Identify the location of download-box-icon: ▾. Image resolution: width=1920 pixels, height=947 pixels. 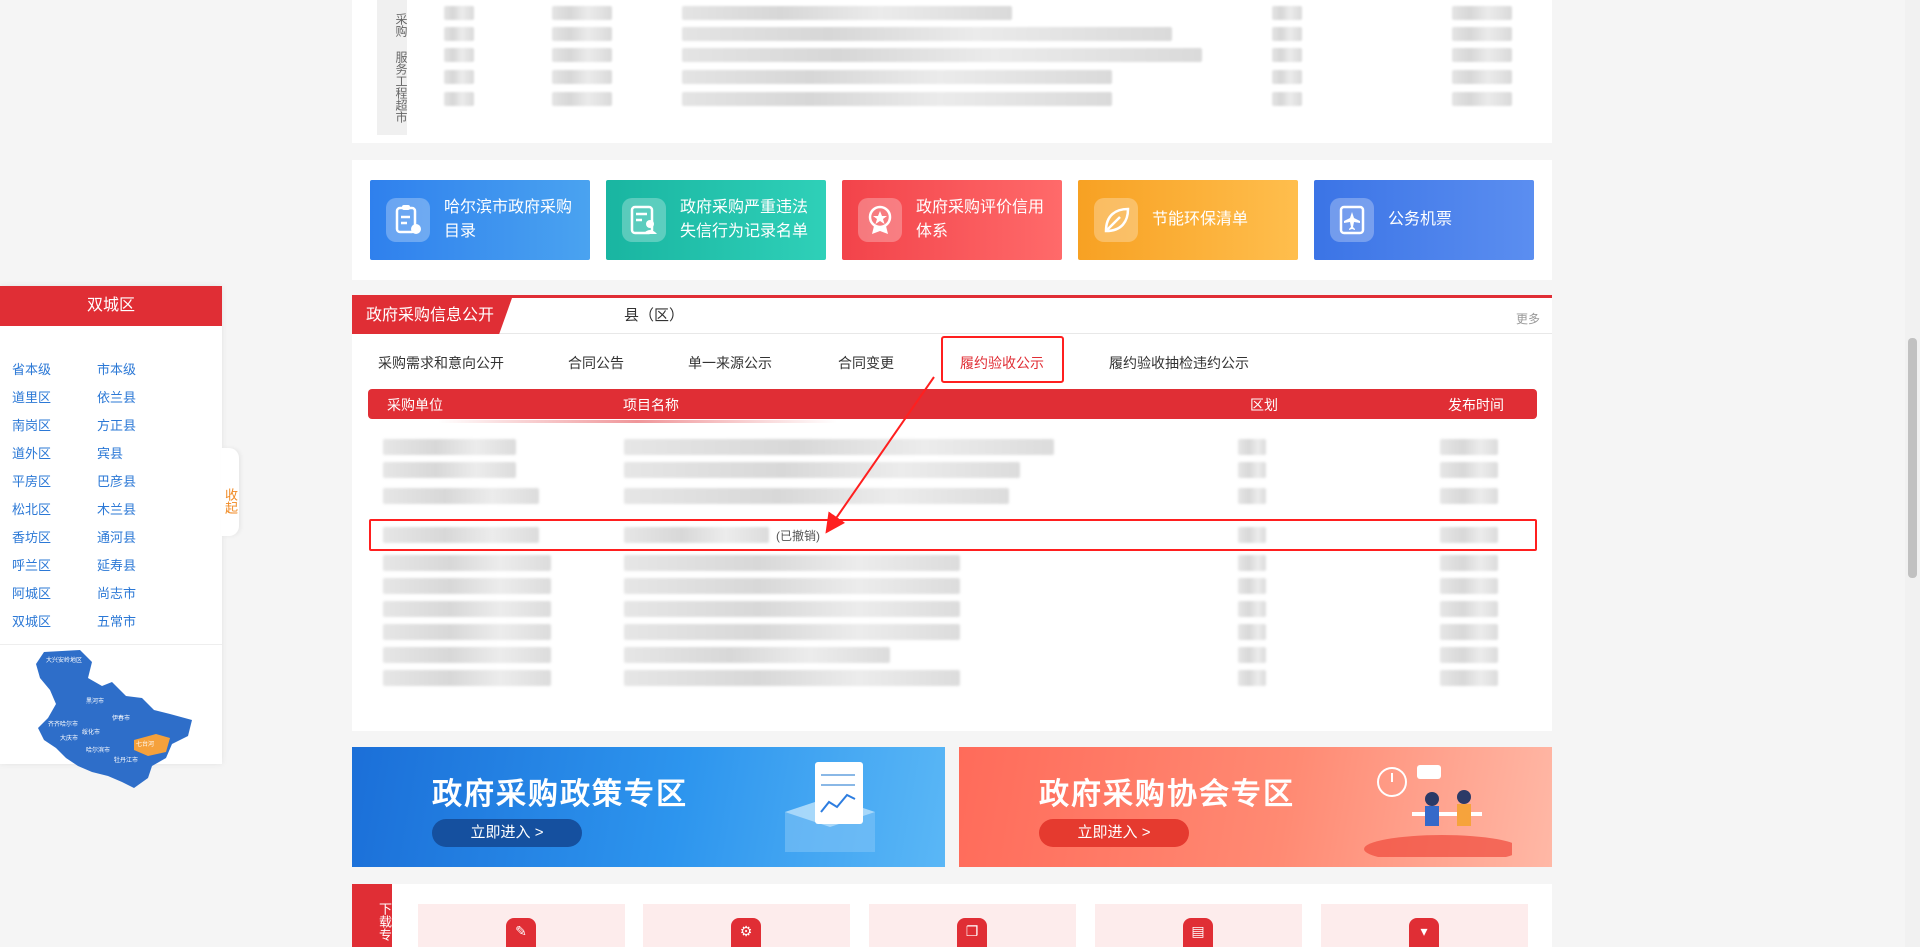
(1424, 932).